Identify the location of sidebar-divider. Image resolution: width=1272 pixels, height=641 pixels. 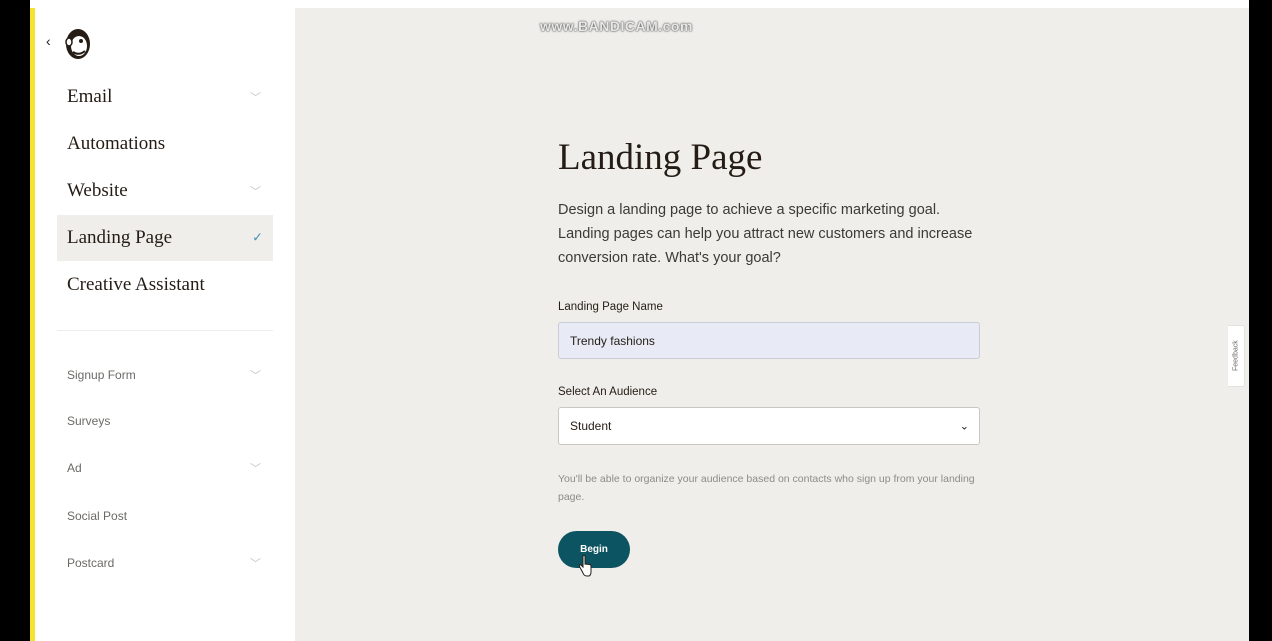
(165, 330).